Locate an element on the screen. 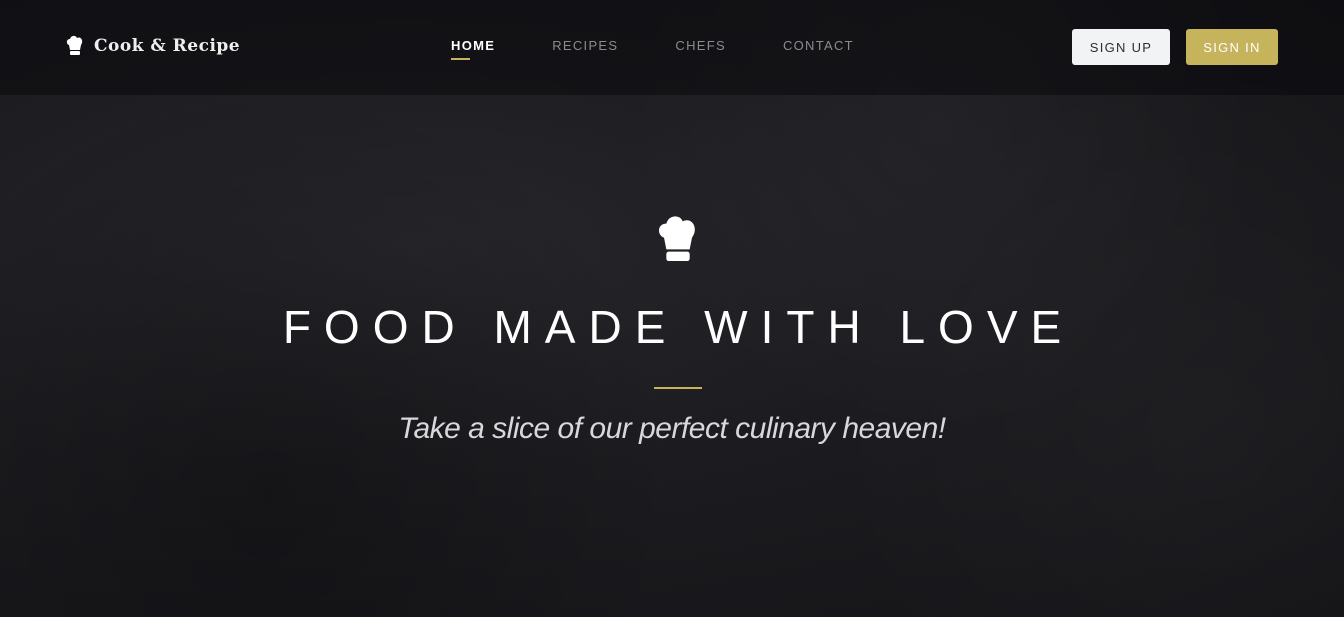 This screenshot has width=1344, height=617. brand-name: Cook & Recipe is located at coordinates (167, 46).